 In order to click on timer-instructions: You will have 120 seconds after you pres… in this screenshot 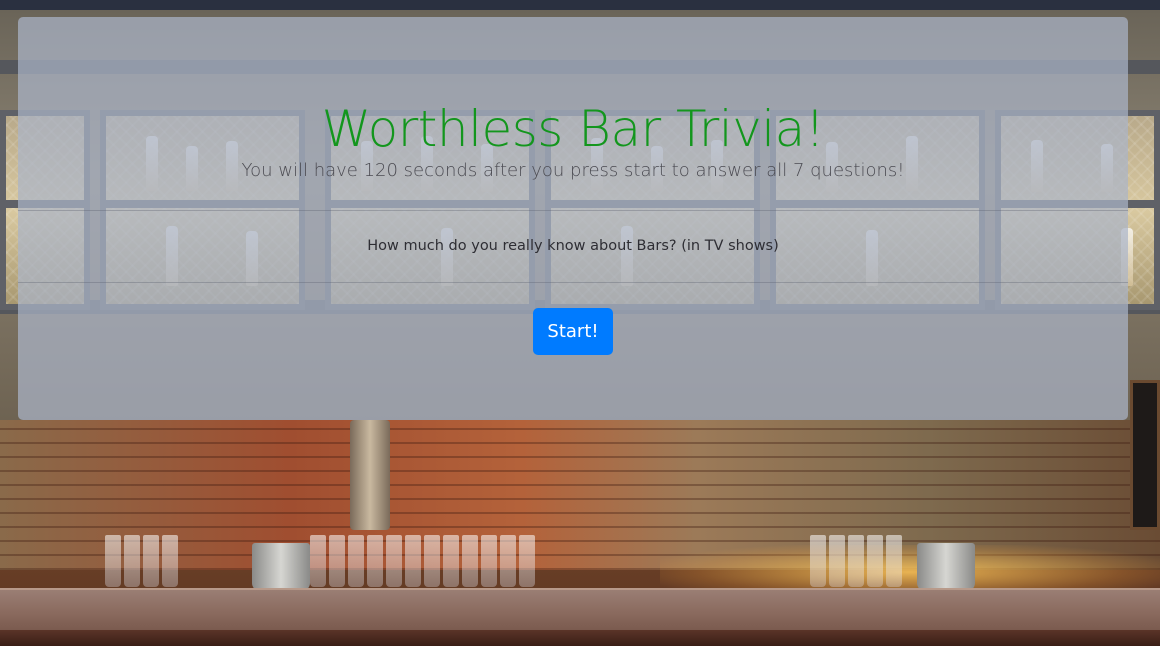, I will do `click(573, 170)`.